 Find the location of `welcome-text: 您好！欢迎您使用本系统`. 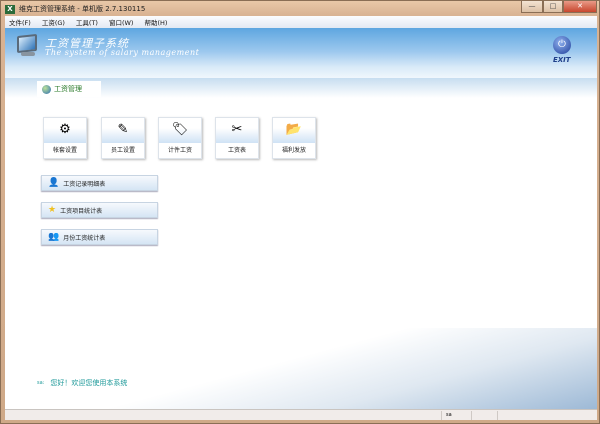

welcome-text: 您好！欢迎您使用本系统 is located at coordinates (89, 383).